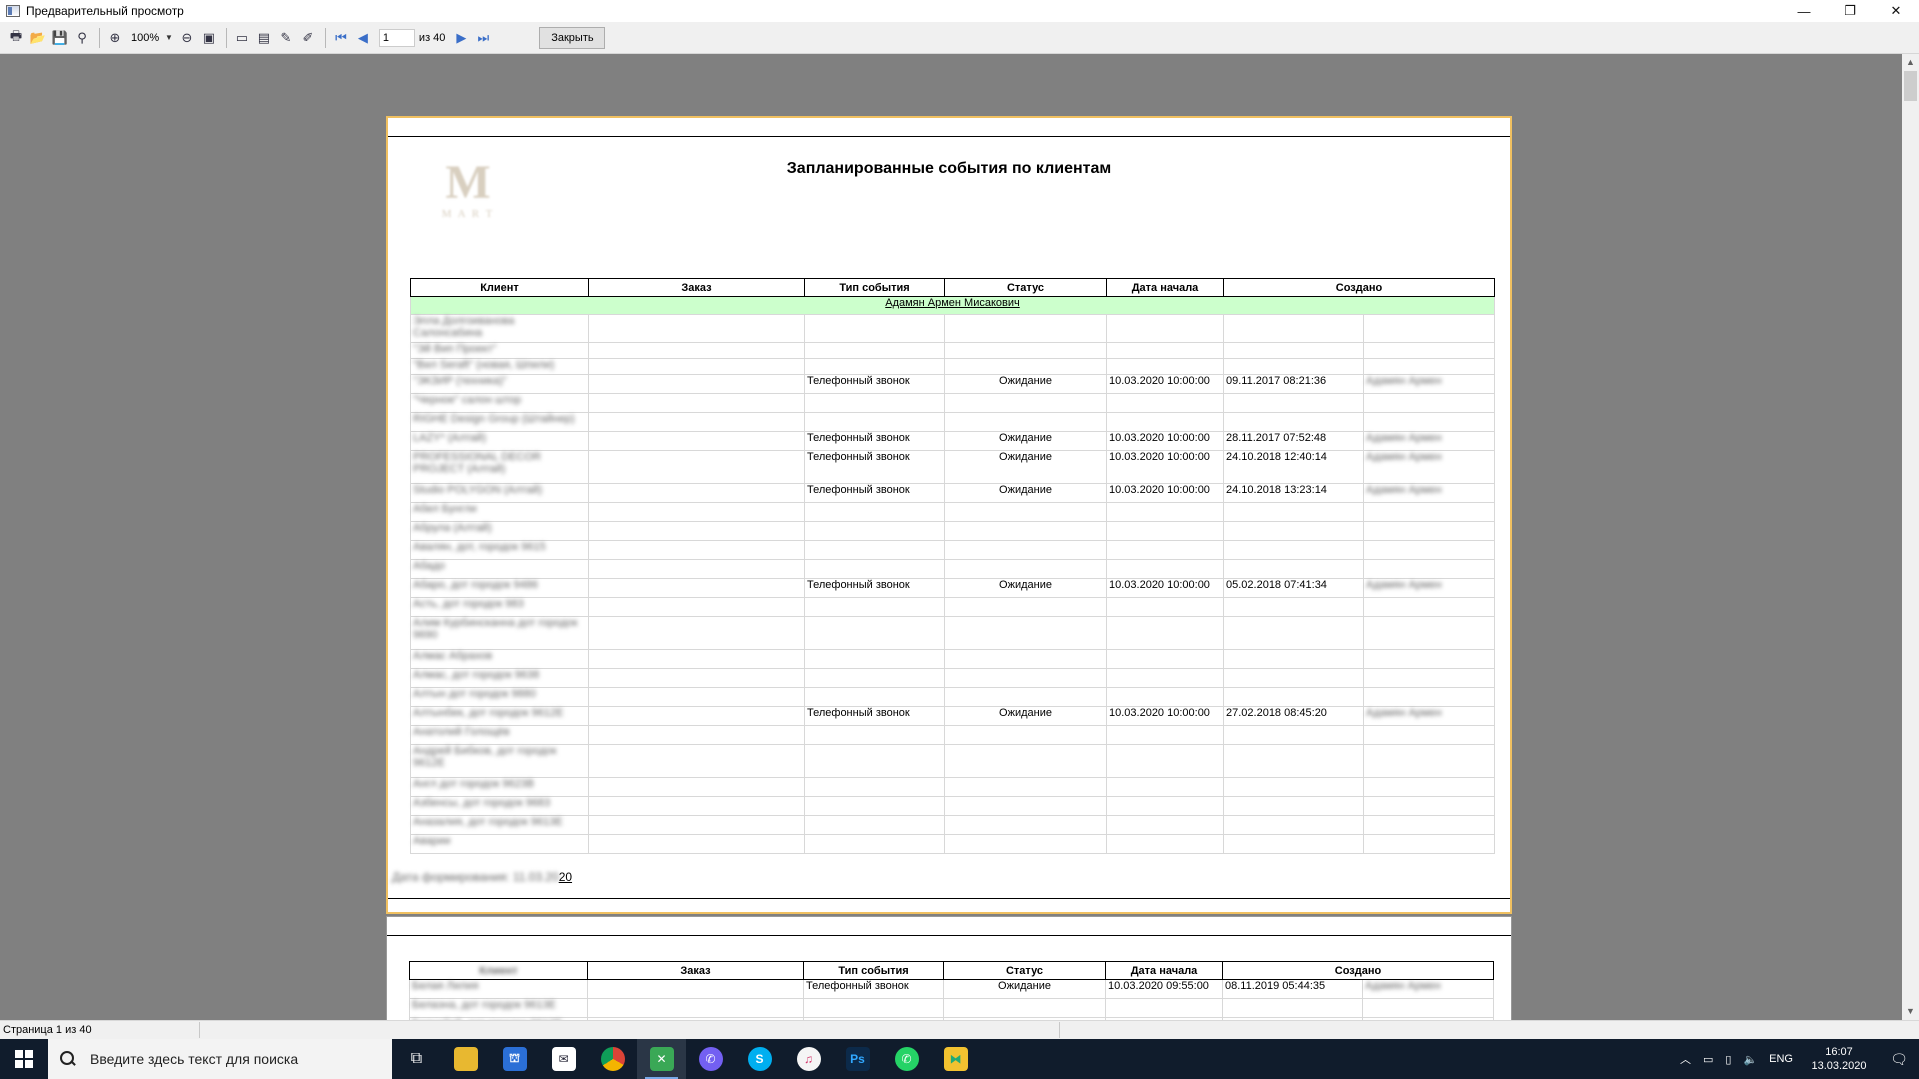 This screenshot has height=1079, width=1919. What do you see at coordinates (1429, 633) in the screenshot?
I see `cell-author` at bounding box center [1429, 633].